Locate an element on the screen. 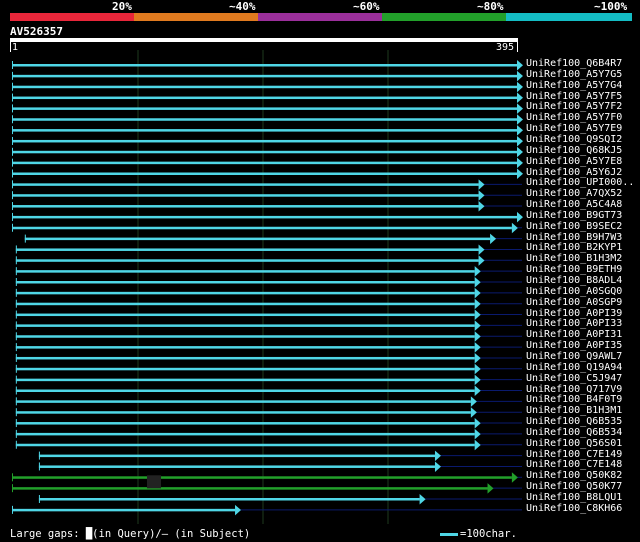 Image resolution: width=640 pixels, height=542 pixels. hit-label: UniRef100_B8ADL4 is located at coordinates (574, 280).